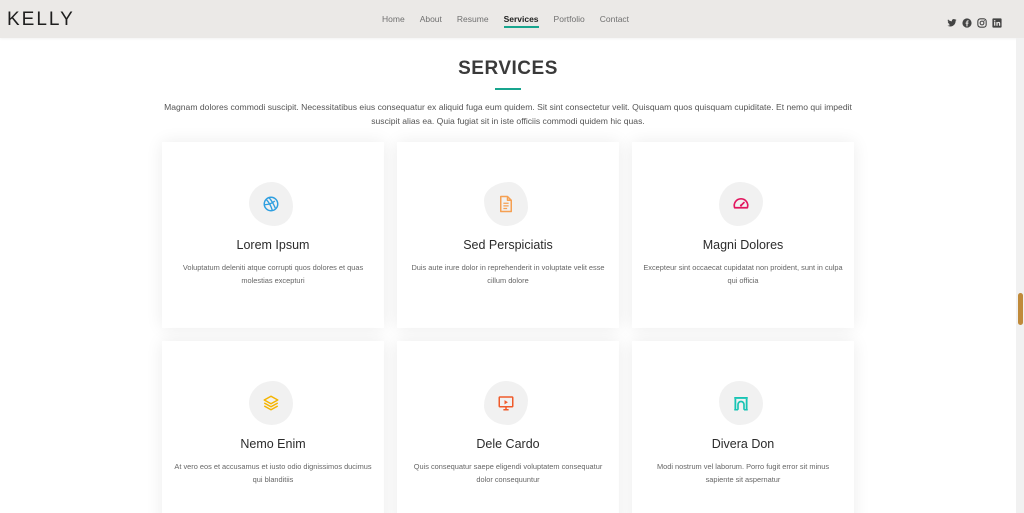  What do you see at coordinates (1020, 275) in the screenshot?
I see `scrollbar-track` at bounding box center [1020, 275].